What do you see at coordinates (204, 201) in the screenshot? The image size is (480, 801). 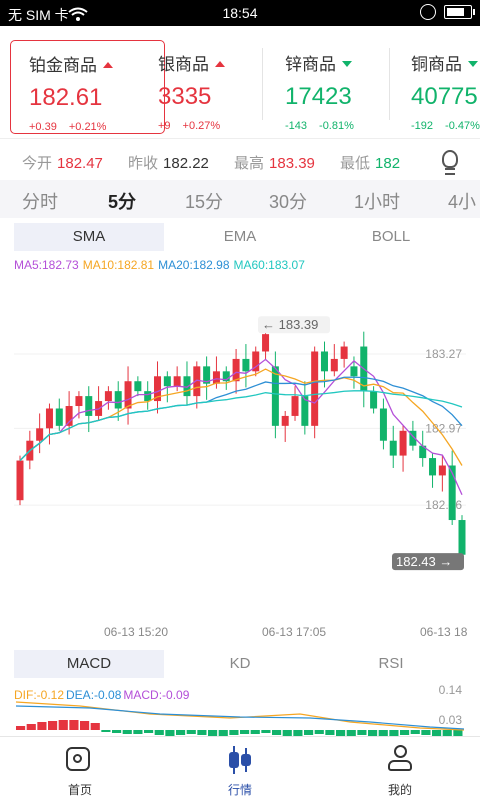 I see `period-tab-15min: 15分` at bounding box center [204, 201].